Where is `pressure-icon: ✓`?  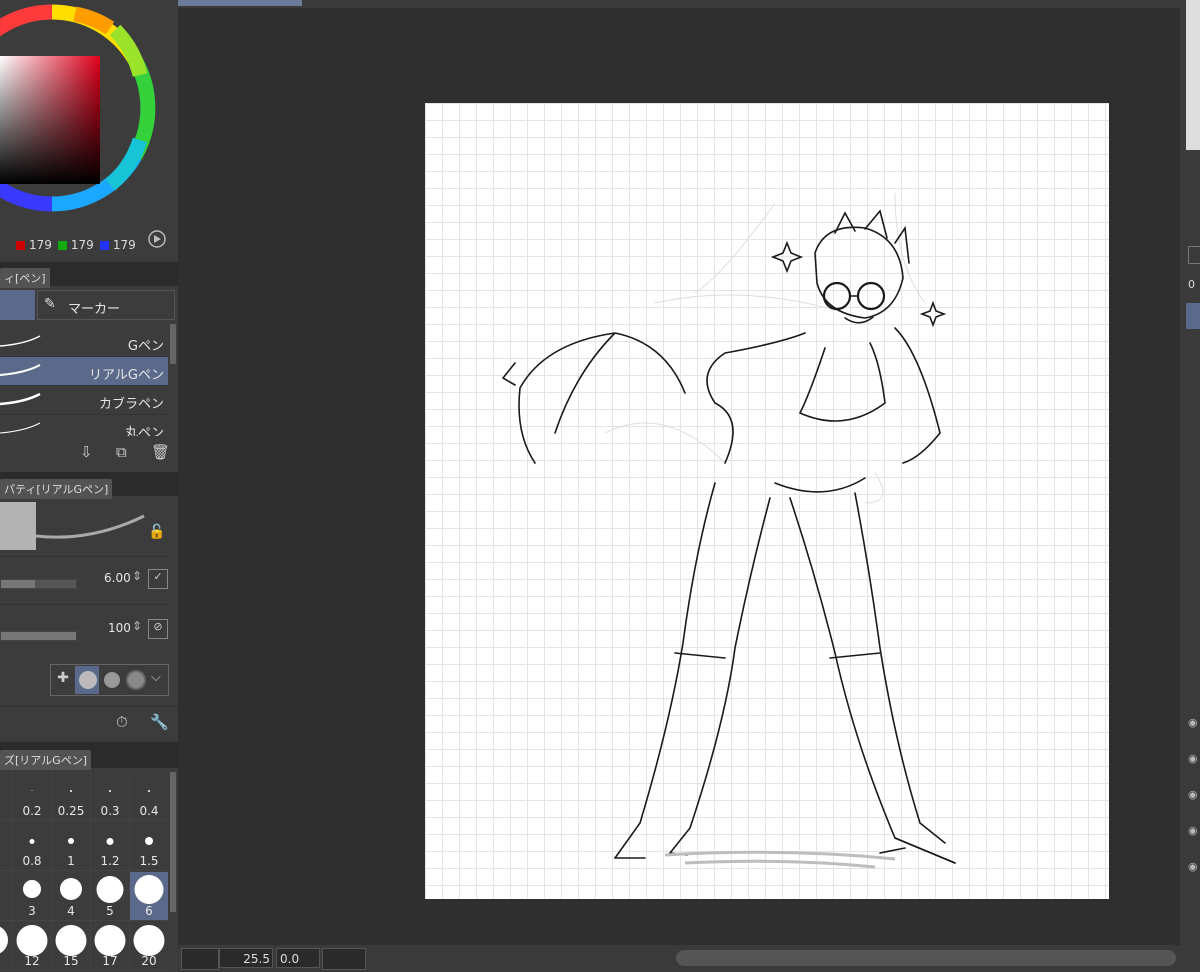 pressure-icon: ✓ is located at coordinates (158, 579).